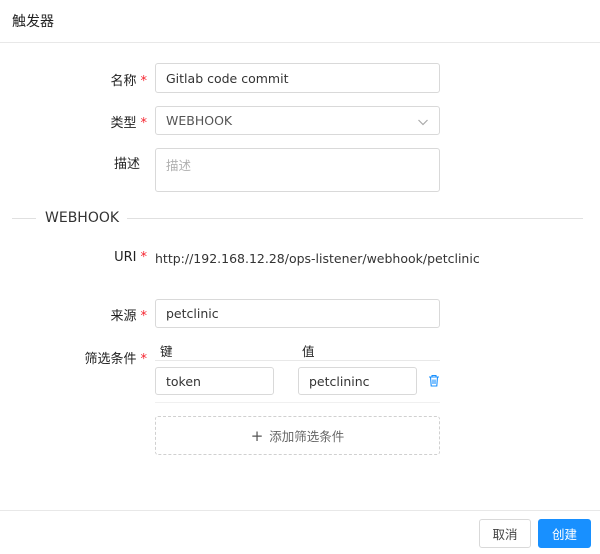 The height and width of the screenshot is (554, 600). What do you see at coordinates (33, 22) in the screenshot?
I see `dialog-title: 触发器` at bounding box center [33, 22].